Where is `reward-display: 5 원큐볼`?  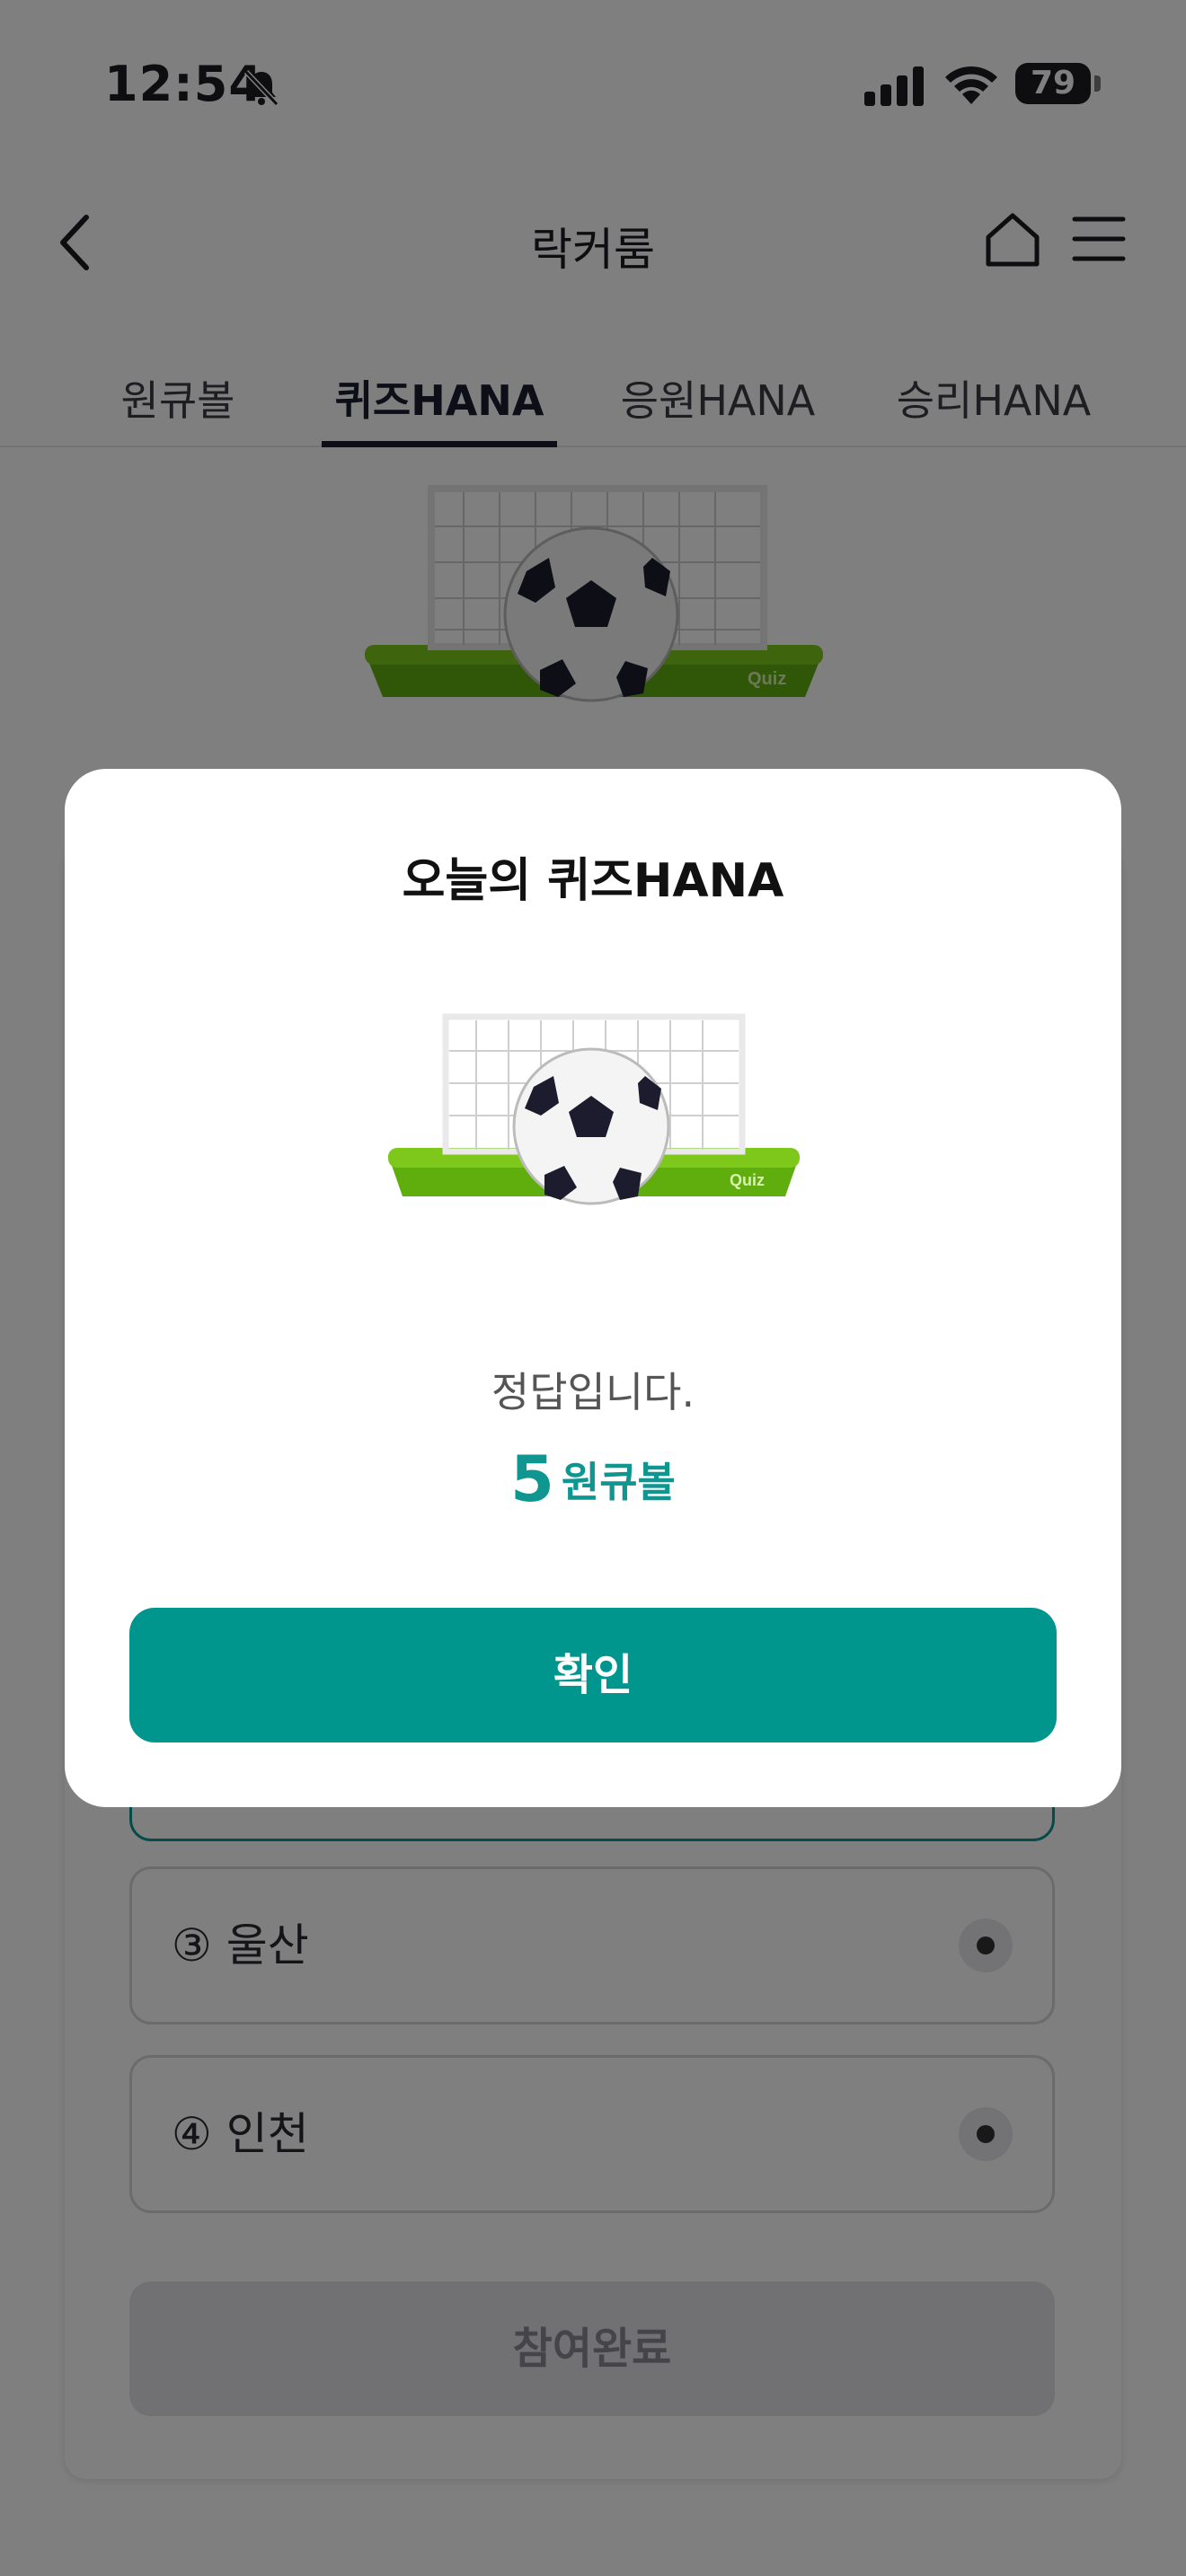 reward-display: 5 원큐볼 is located at coordinates (593, 1479).